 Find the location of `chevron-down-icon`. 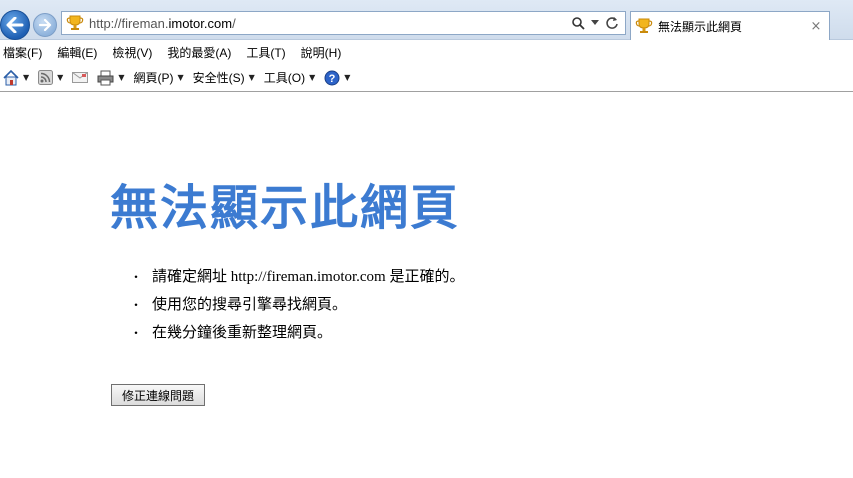

chevron-down-icon is located at coordinates (595, 23).